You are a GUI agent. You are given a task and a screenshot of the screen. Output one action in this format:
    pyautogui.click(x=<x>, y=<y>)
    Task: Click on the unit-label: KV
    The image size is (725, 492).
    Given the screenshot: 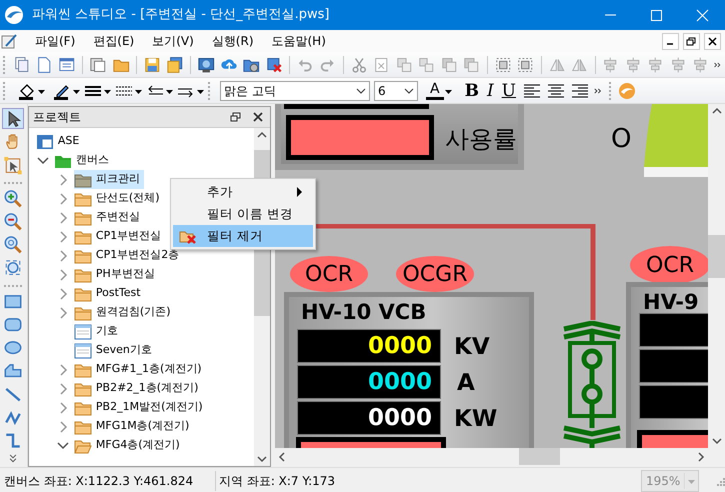 What is the action you would take?
    pyautogui.click(x=472, y=347)
    